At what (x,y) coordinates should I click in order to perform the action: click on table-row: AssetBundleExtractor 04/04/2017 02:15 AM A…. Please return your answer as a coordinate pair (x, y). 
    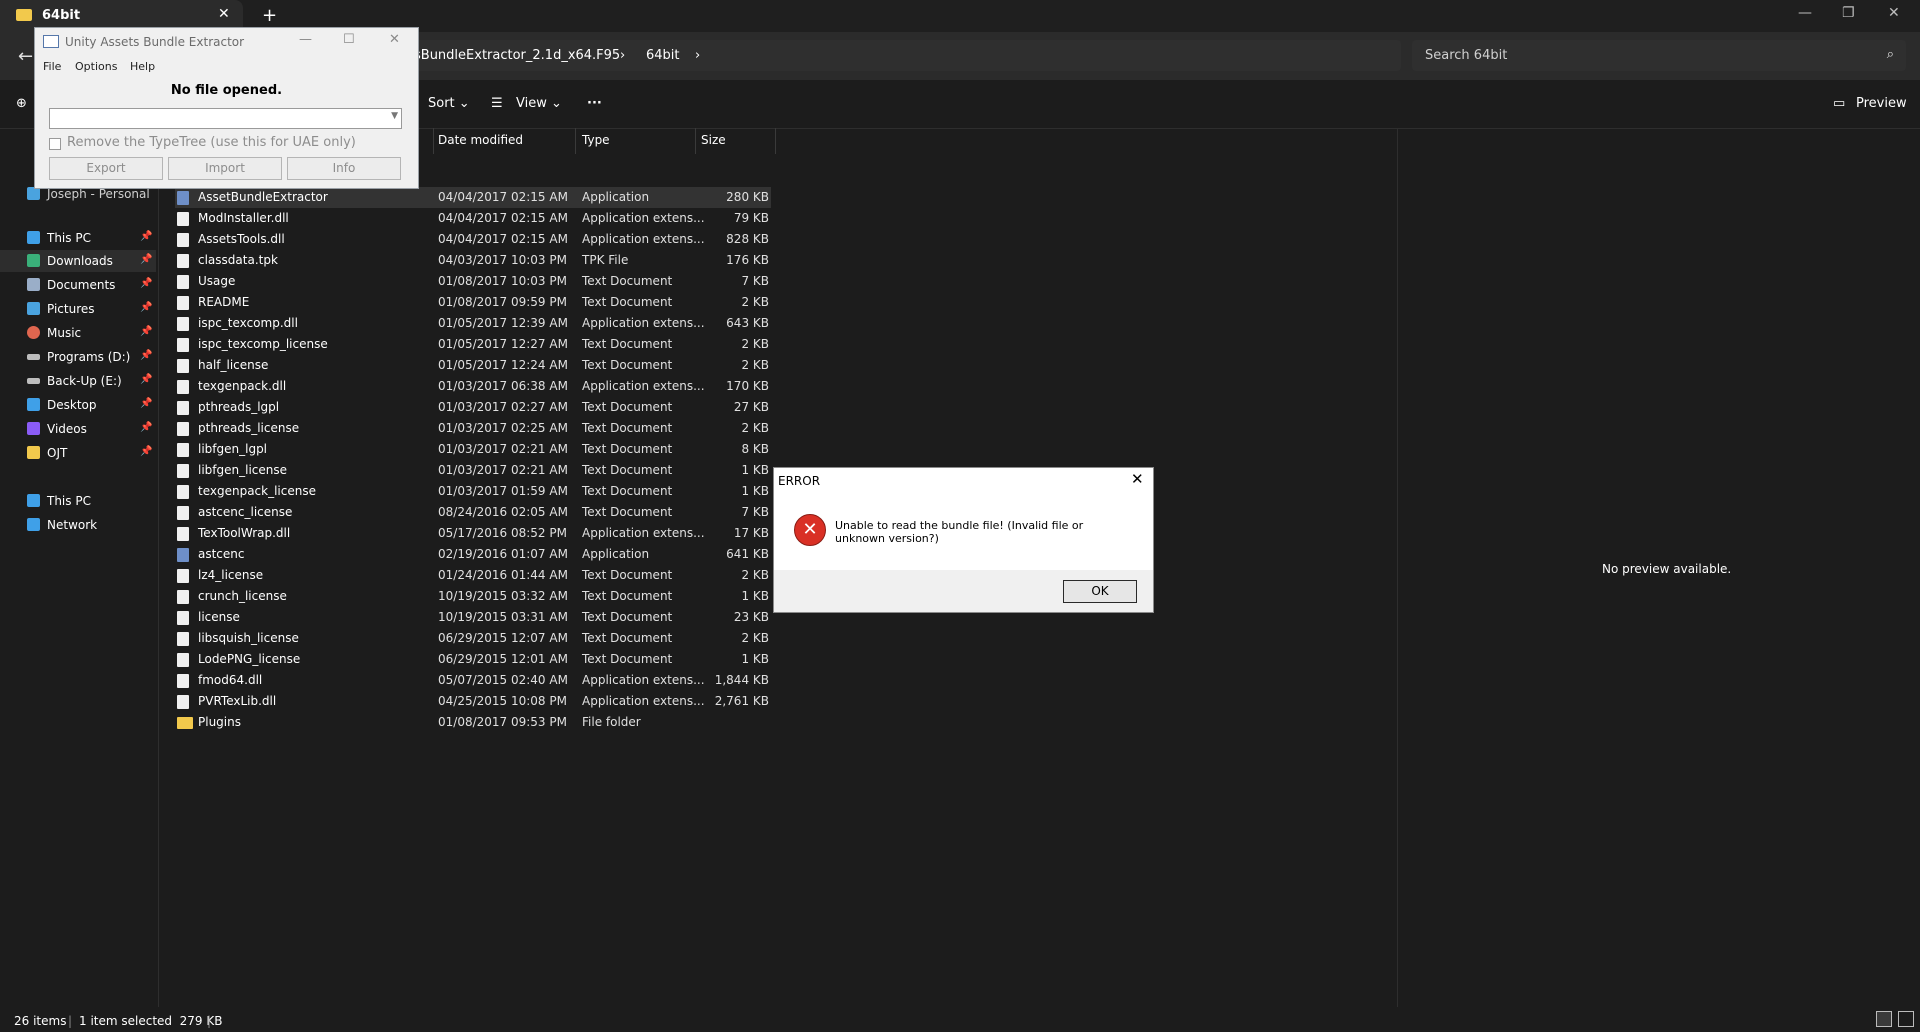
    Looking at the image, I should click on (473, 197).